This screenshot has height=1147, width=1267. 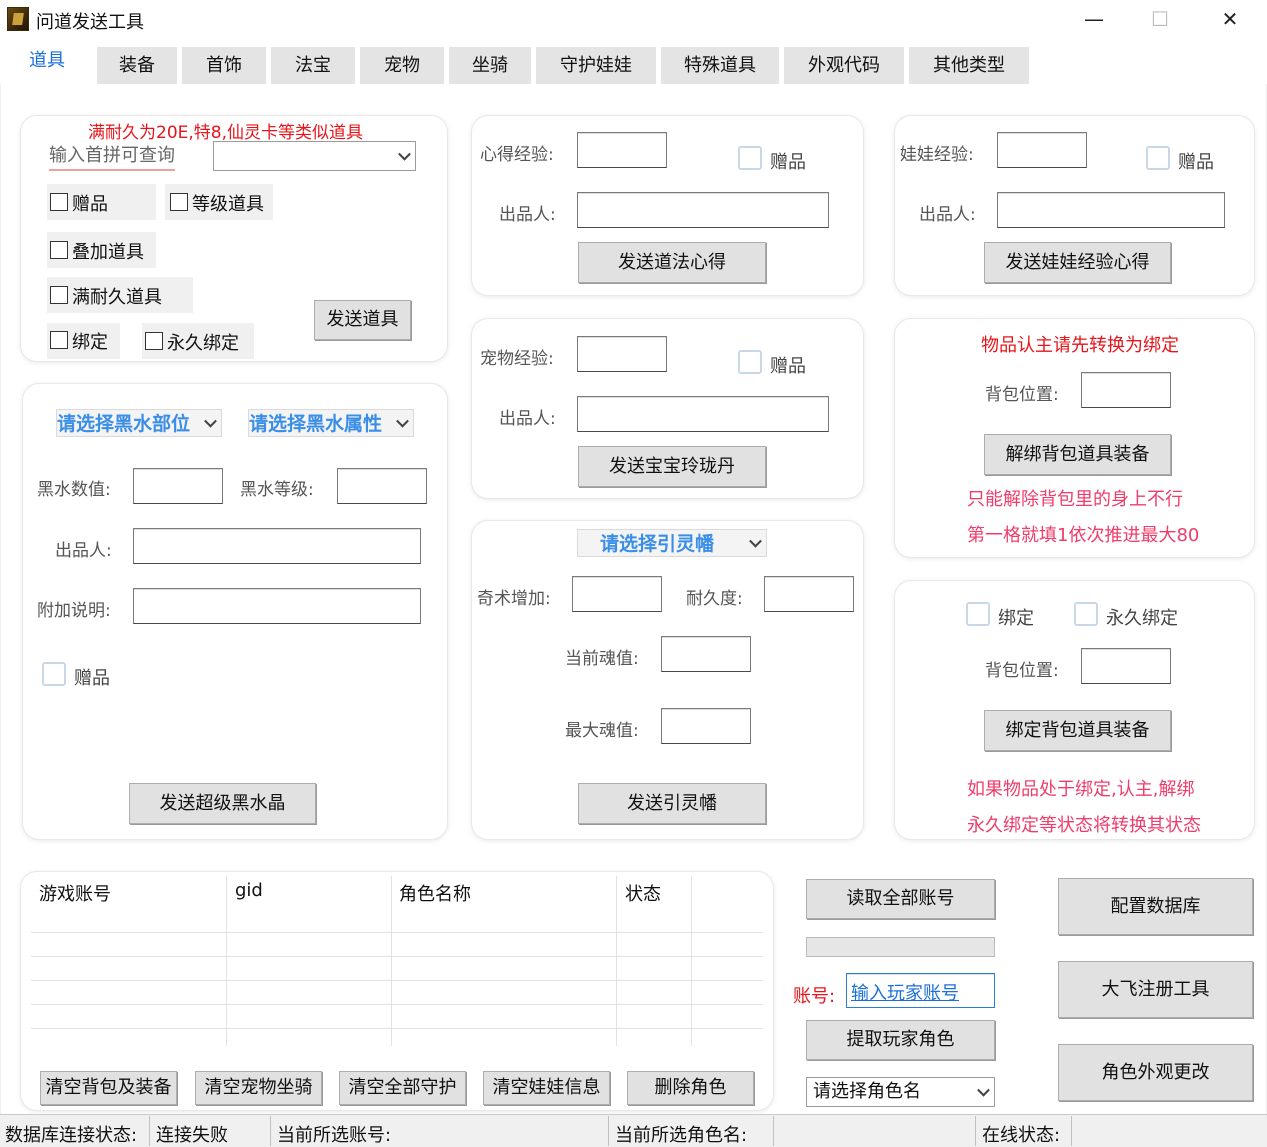 What do you see at coordinates (1016, 618) in the screenshot?
I see `bind-checkbox-label: 绑定` at bounding box center [1016, 618].